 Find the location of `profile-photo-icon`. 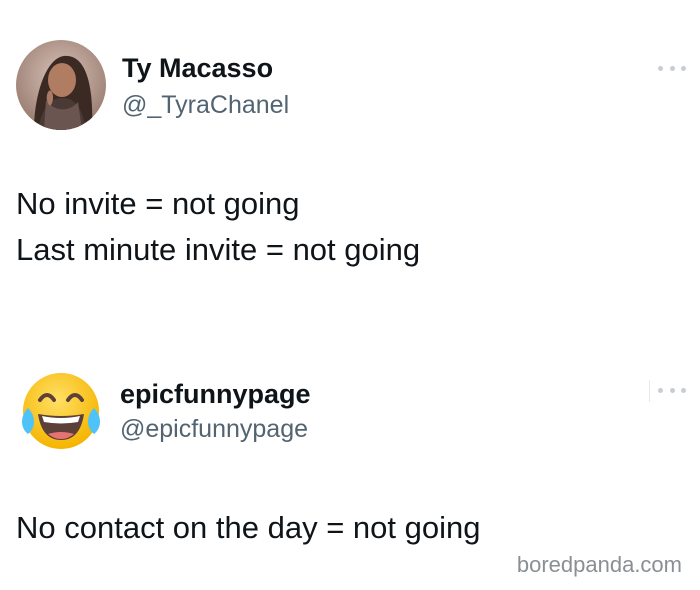

profile-photo-icon is located at coordinates (61, 85).